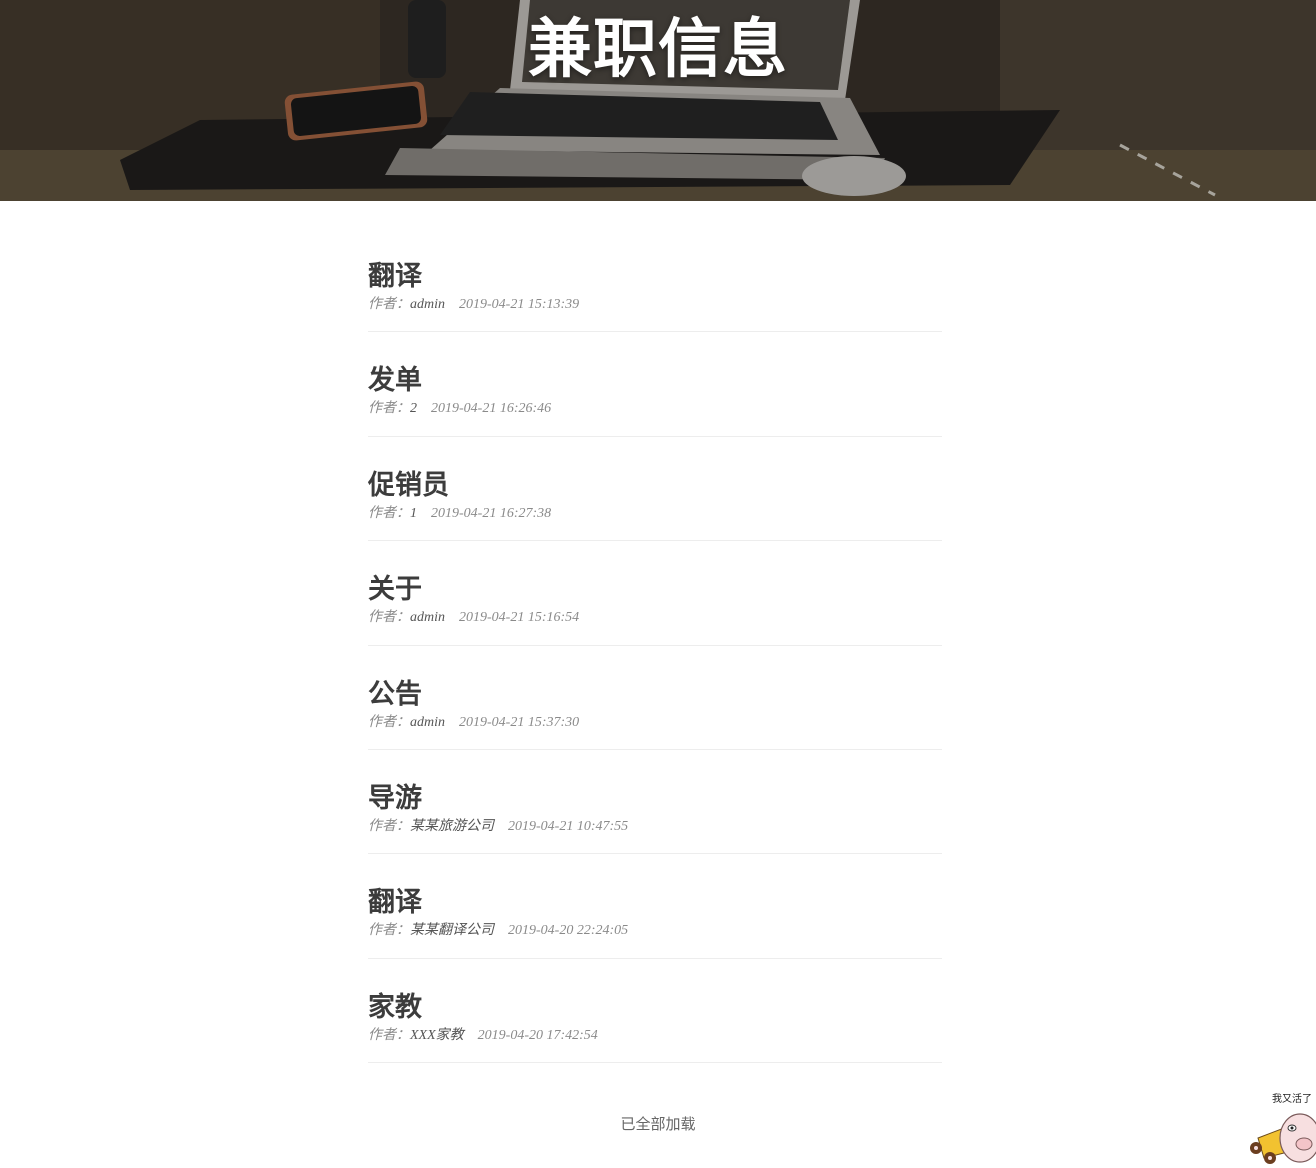  What do you see at coordinates (655, 514) in the screenshot?
I see `post-meta: 作者：1 2019-04-21 16:27:38` at bounding box center [655, 514].